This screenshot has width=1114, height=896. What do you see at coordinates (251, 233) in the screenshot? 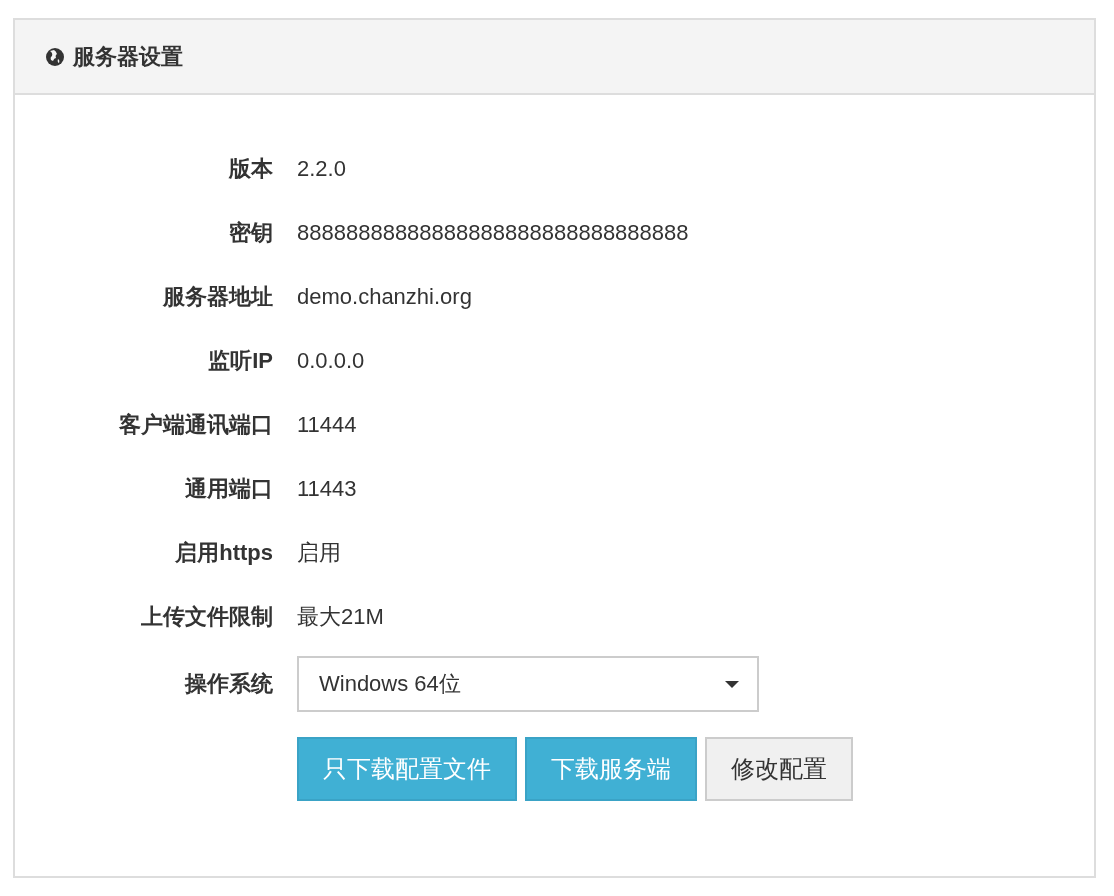
I see `field-label: 密钥` at bounding box center [251, 233].